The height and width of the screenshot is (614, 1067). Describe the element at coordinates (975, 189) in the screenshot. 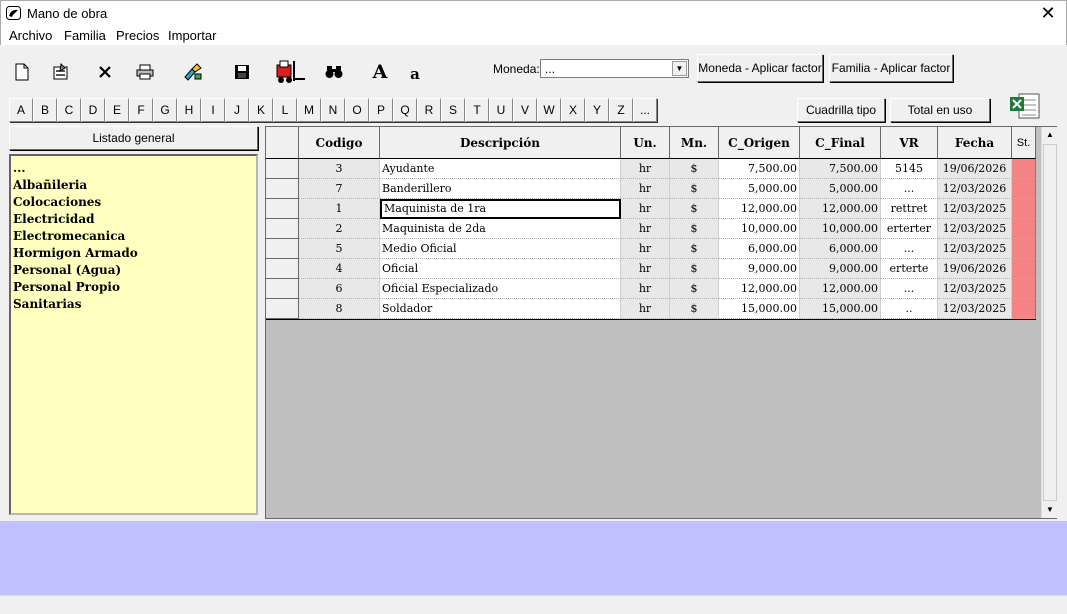

I see `cell-fecha: 12/03/2026` at that location.